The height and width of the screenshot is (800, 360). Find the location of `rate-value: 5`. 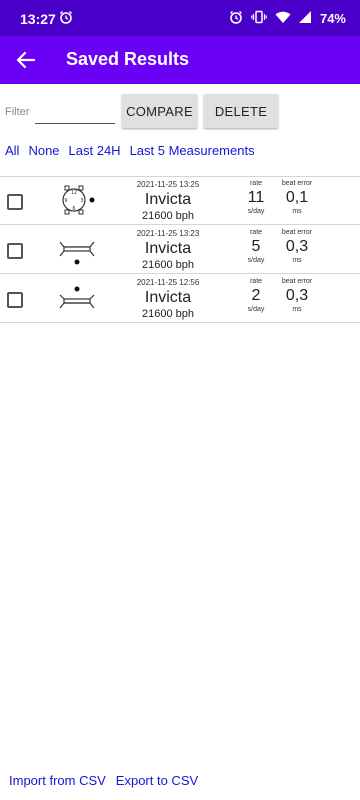

rate-value: 5 is located at coordinates (256, 246).